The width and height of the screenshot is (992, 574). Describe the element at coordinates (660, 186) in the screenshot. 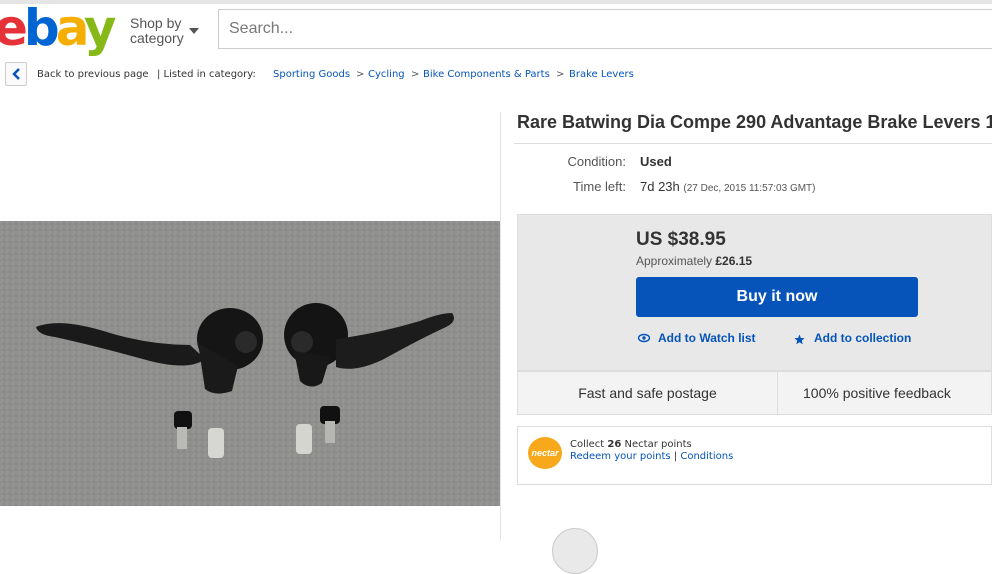

I see `time-left-text: 7d 23h` at that location.